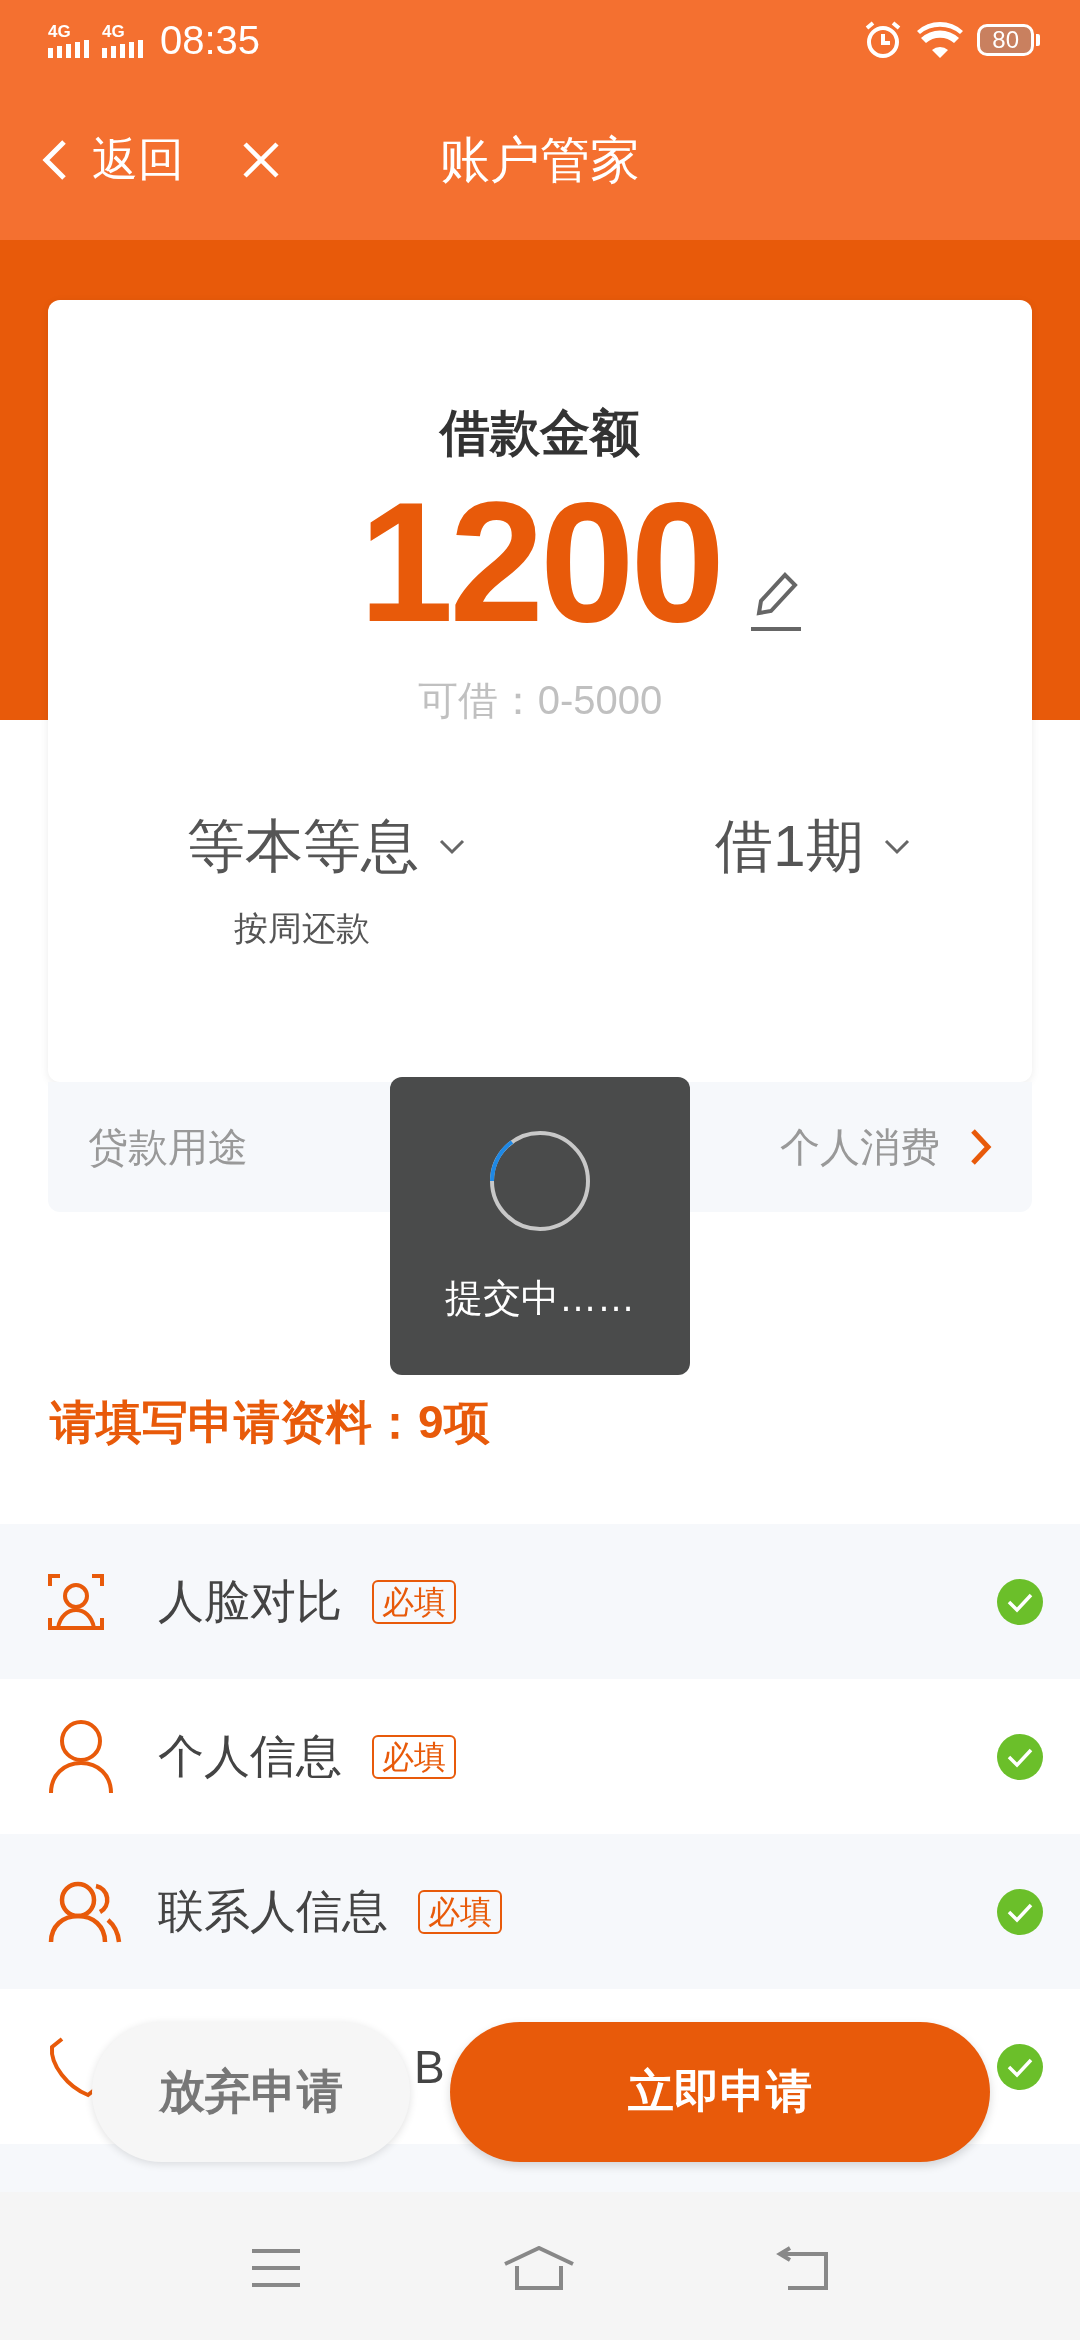  Describe the element at coordinates (720, 2092) in the screenshot. I see `apply-button: 立即申请` at that location.